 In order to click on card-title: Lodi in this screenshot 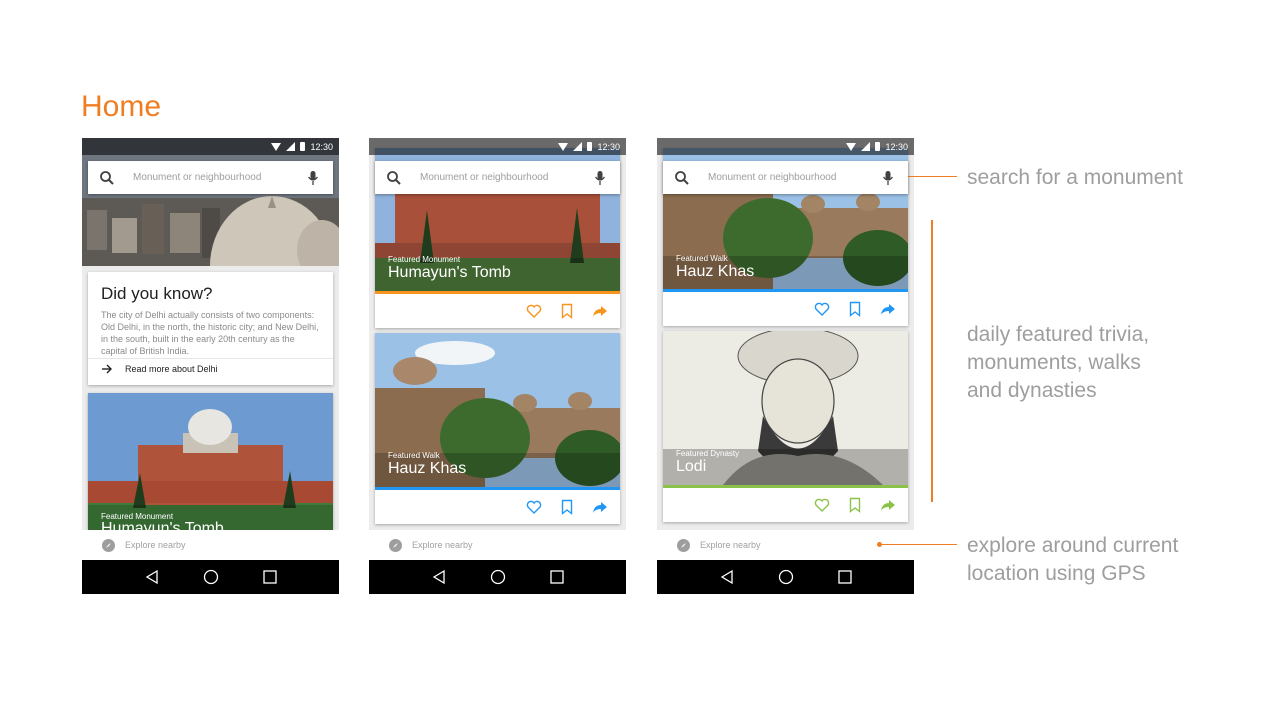, I will do `click(691, 466)`.